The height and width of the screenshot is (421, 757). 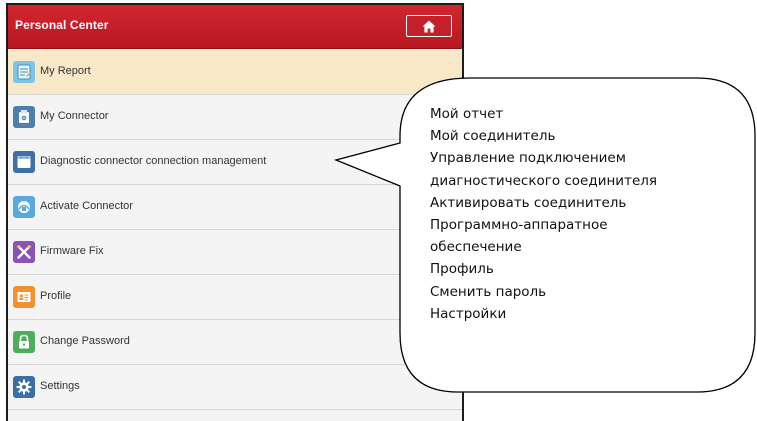 I want to click on callout-line: Управление подключением, so click(x=528, y=158).